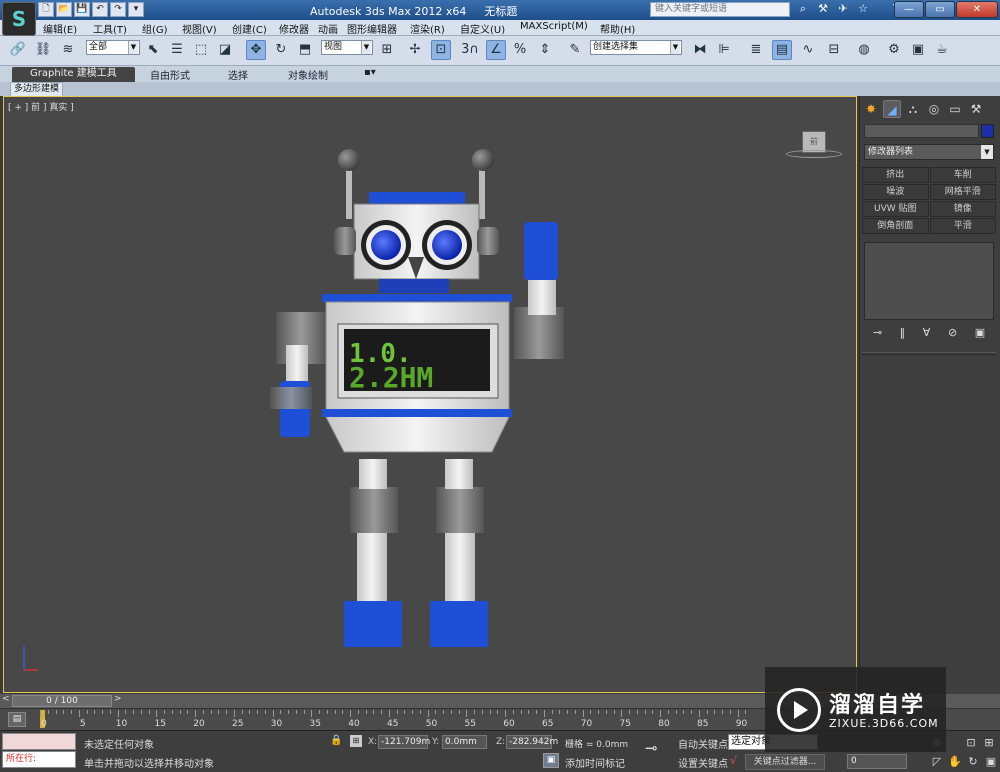 Image resolution: width=1000 pixels, height=772 pixels. I want to click on modify-tab-icon: ◢, so click(892, 109).